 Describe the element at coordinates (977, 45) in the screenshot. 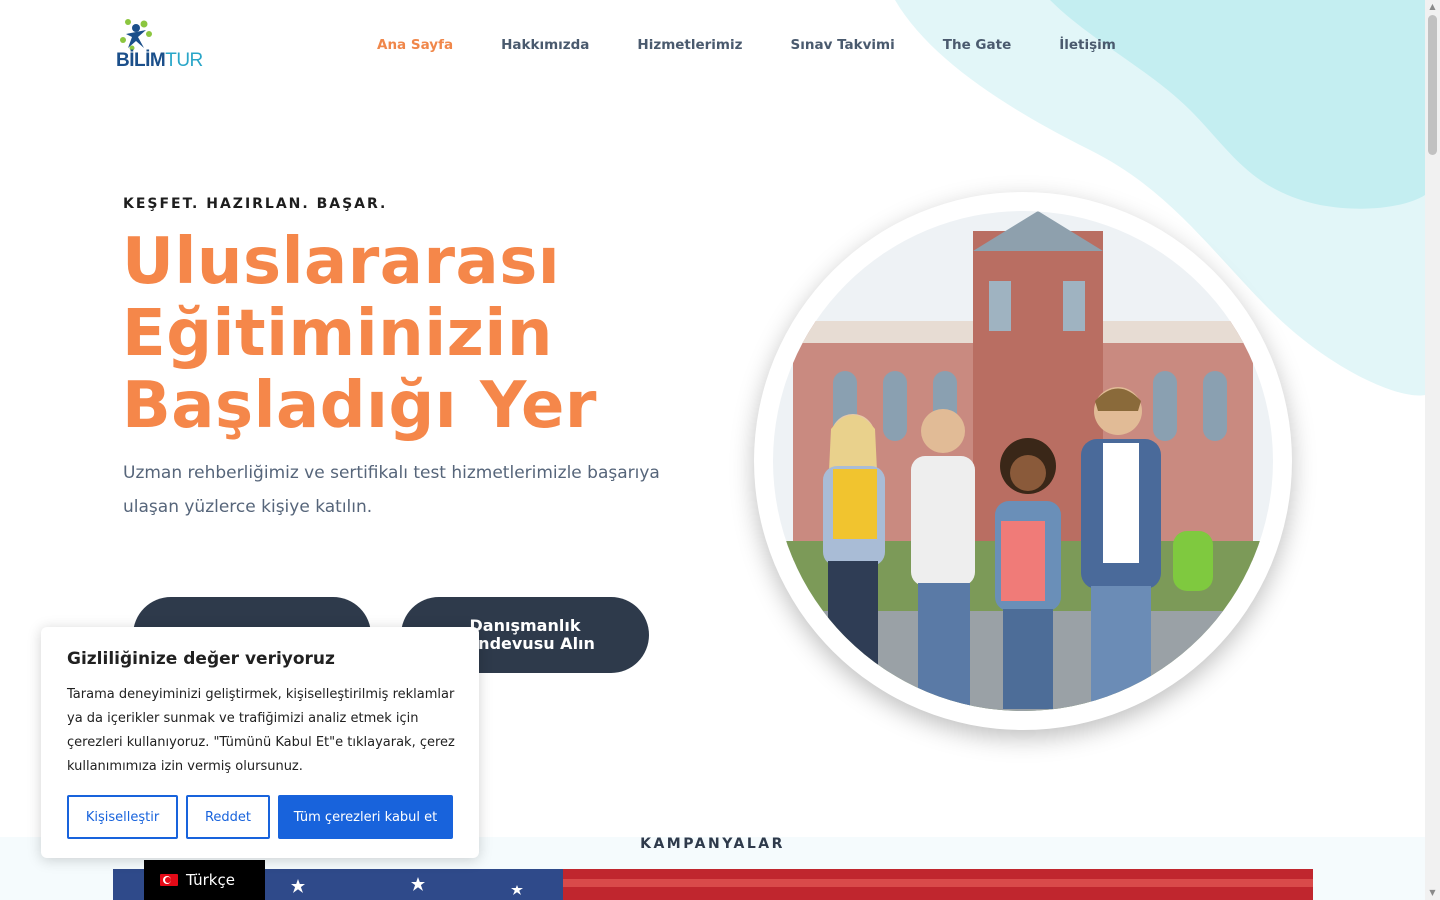

I see `nav-item-the-gate: The Gate` at that location.